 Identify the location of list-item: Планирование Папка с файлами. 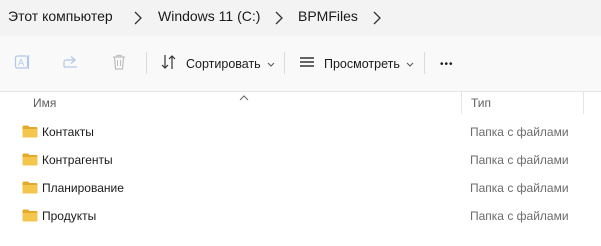
(308, 188).